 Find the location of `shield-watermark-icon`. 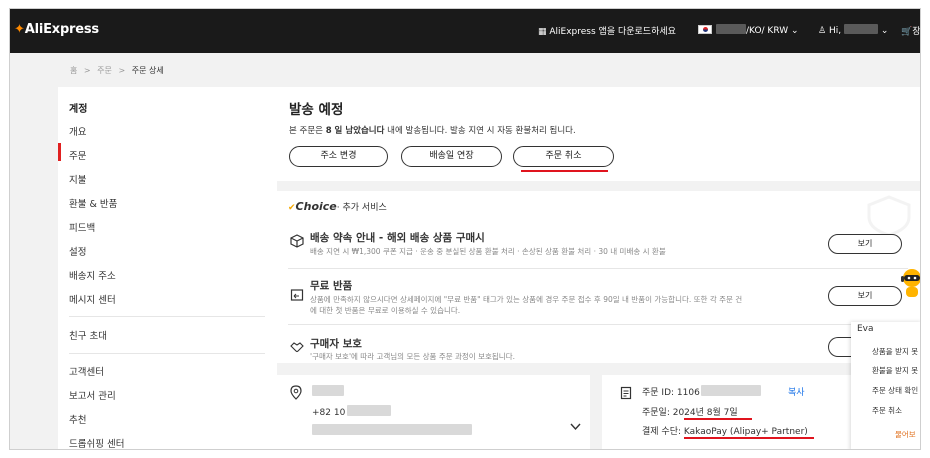

shield-watermark-icon is located at coordinates (889, 215).